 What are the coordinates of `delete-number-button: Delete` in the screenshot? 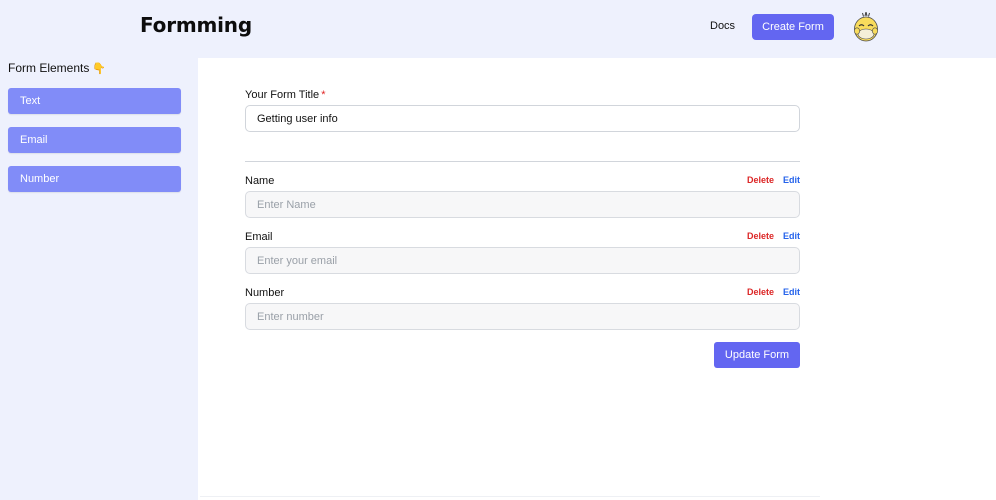 It's located at (760, 292).